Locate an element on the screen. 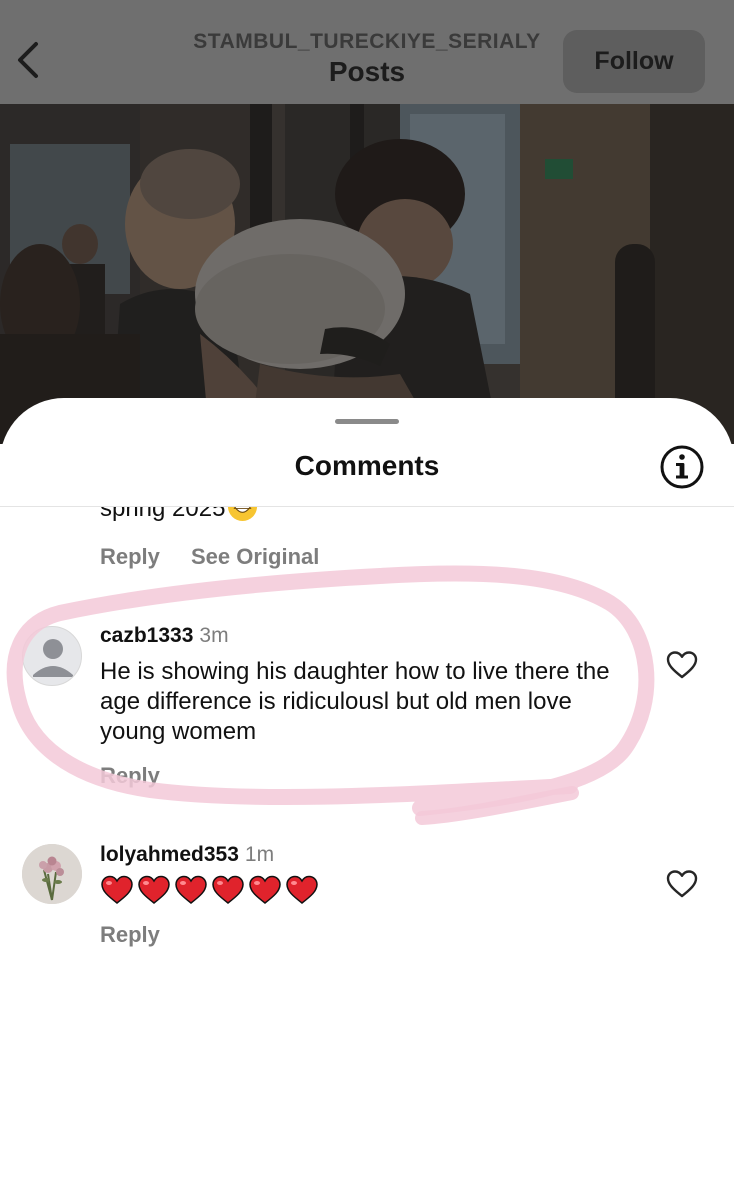  follow-button: Follow is located at coordinates (634, 61).